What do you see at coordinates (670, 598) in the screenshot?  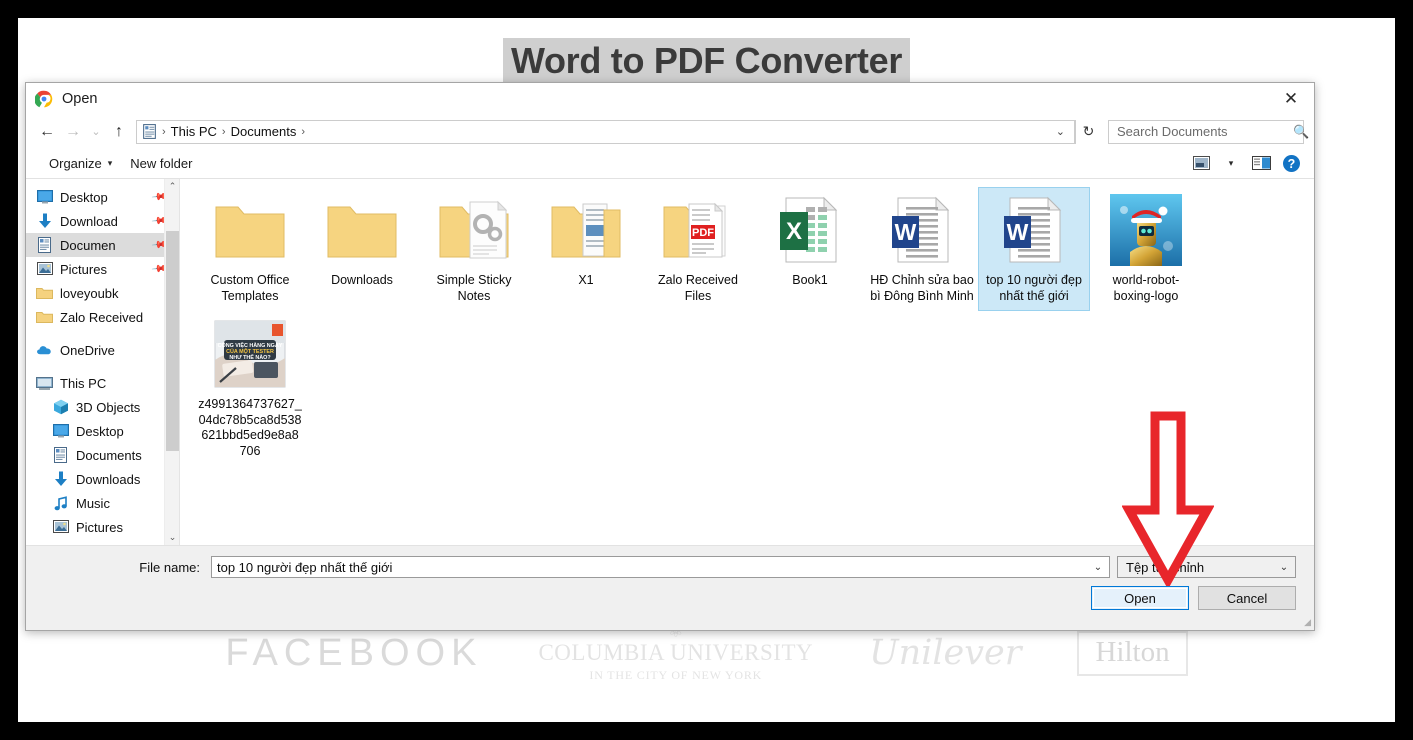 I see `dialog-button-row: Open Cancel` at bounding box center [670, 598].